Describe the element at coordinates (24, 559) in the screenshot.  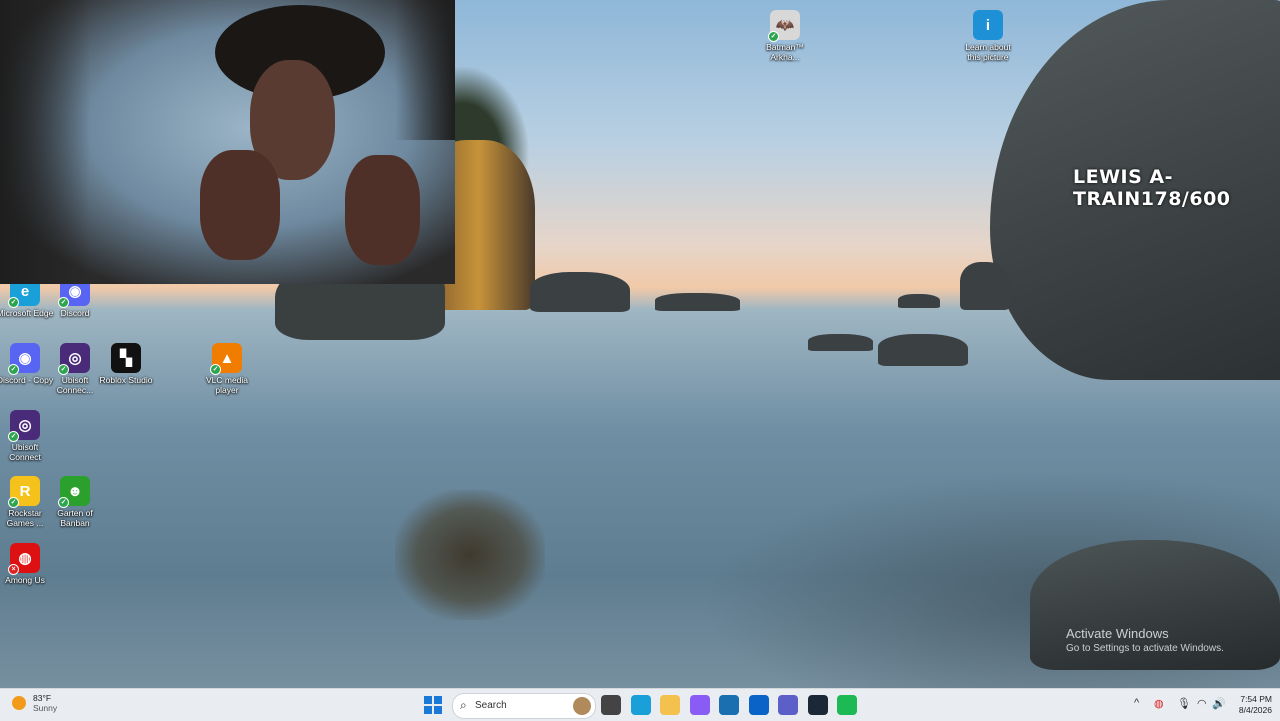
I see `among-us-icon: ◍ ×` at that location.